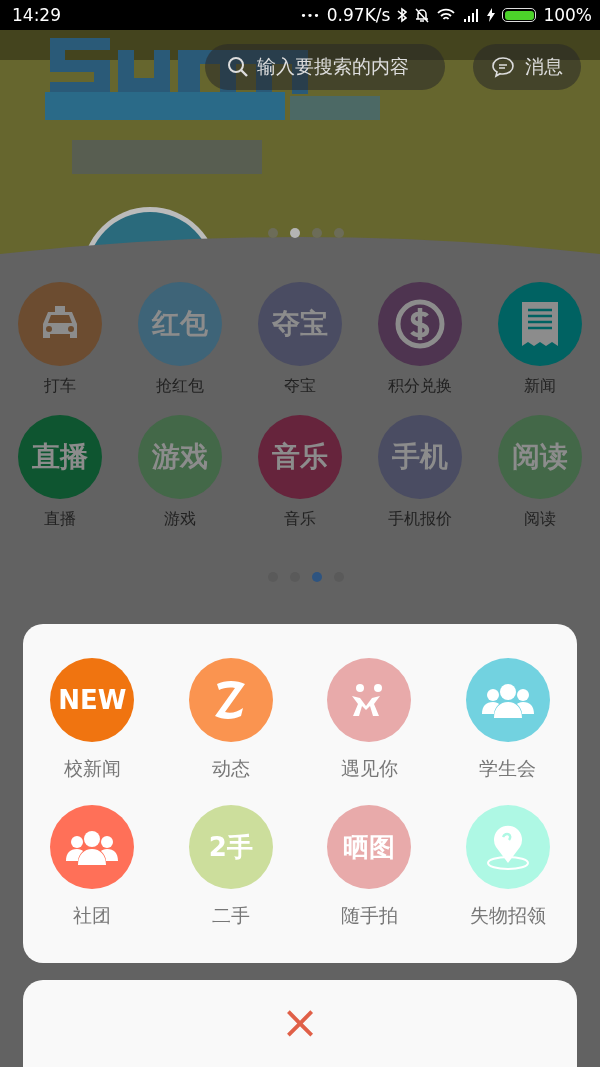  I want to click on network-speed: 0.97K/s, so click(358, 15).